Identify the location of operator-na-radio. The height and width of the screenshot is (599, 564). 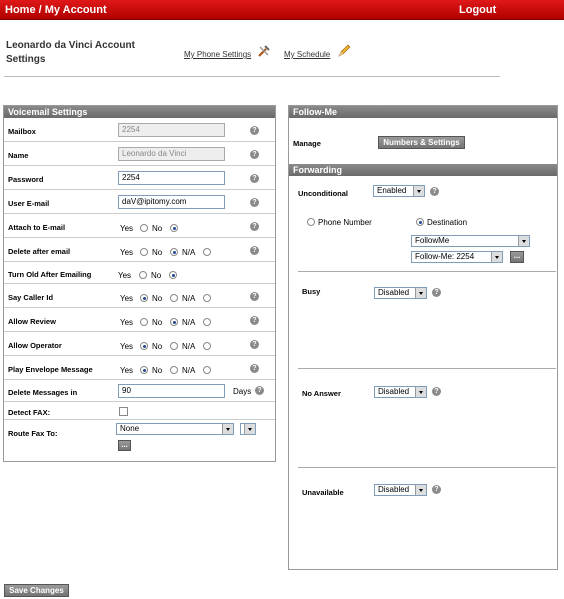
(207, 346).